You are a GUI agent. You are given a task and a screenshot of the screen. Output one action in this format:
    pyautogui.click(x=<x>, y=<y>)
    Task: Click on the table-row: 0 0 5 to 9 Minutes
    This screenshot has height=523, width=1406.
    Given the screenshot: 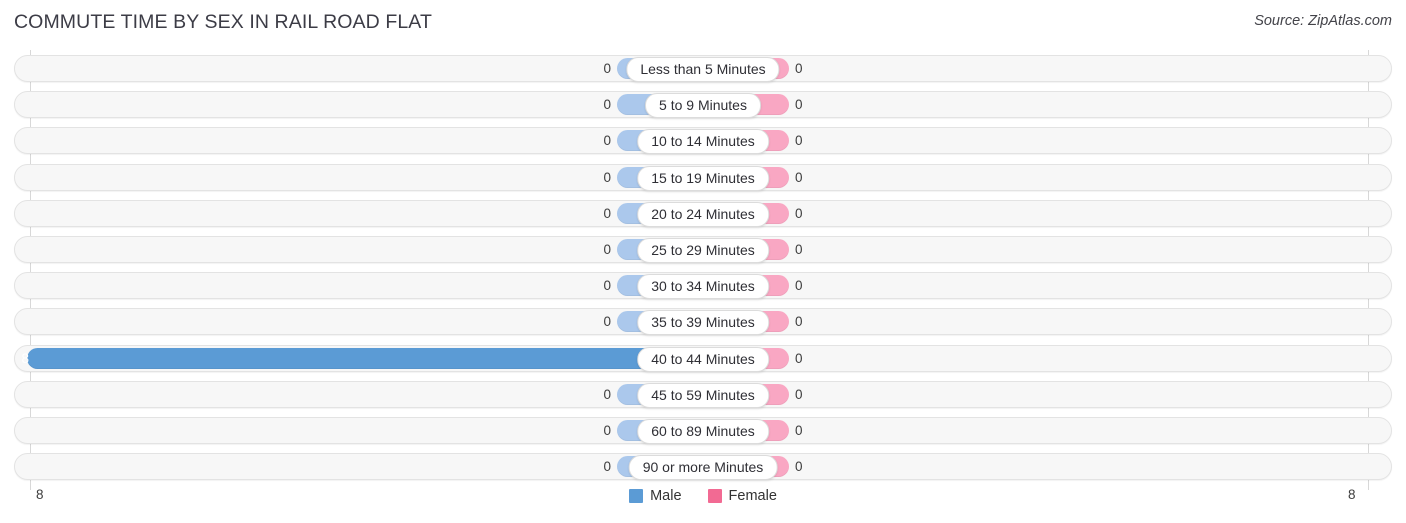 What is the action you would take?
    pyautogui.click(x=703, y=105)
    